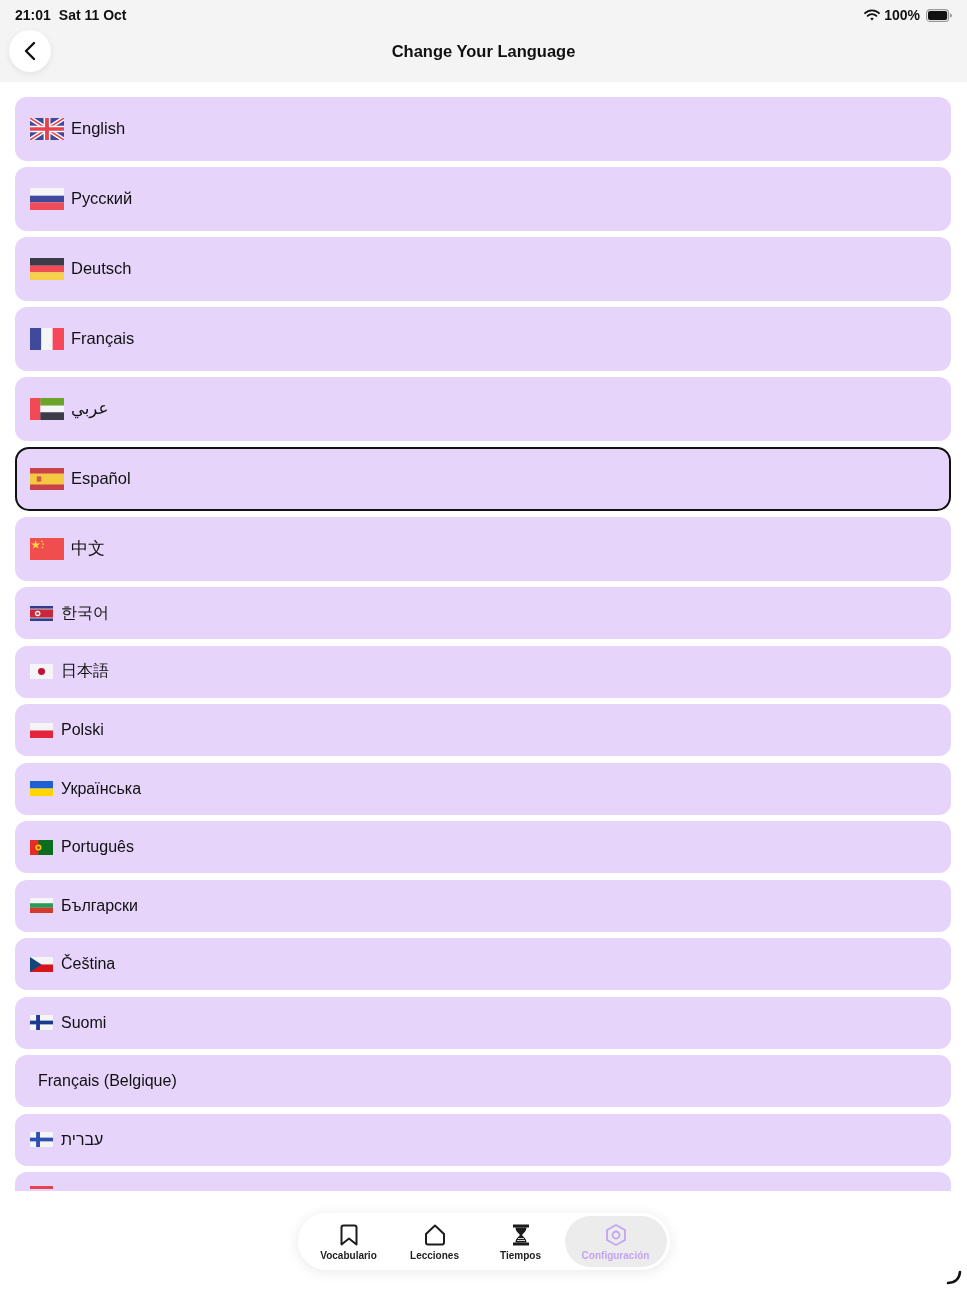 The image size is (967, 1290). I want to click on language-option: עברית, so click(483, 1139).